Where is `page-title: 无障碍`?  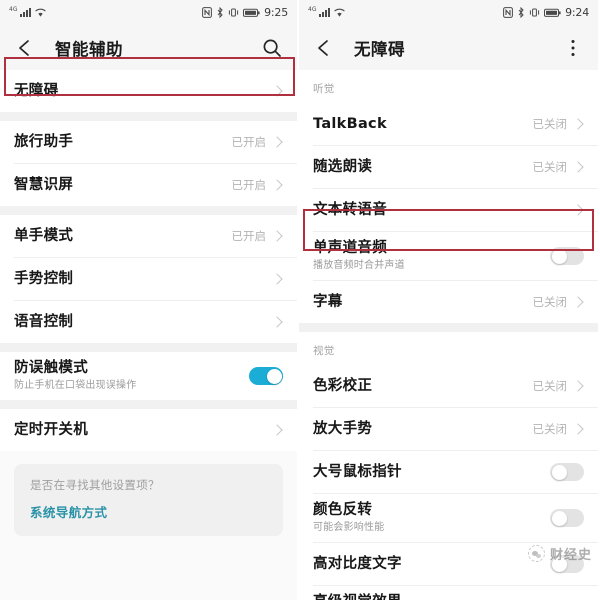 page-title: 无障碍 is located at coordinates (379, 49).